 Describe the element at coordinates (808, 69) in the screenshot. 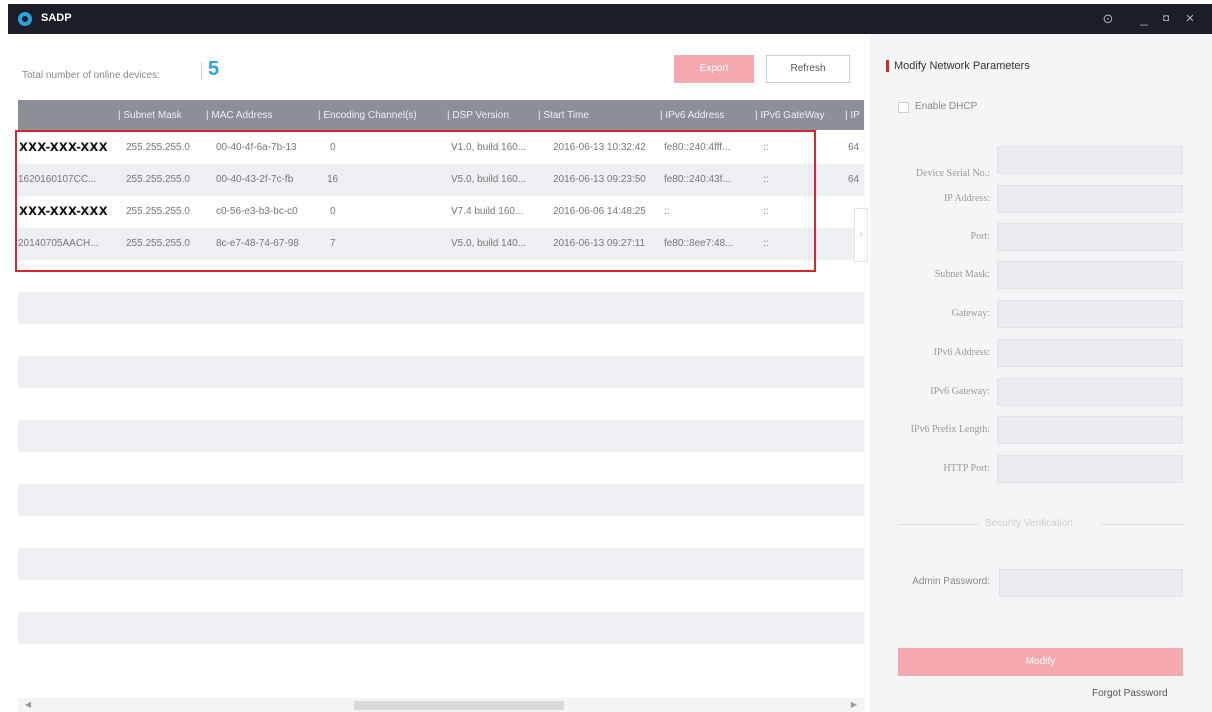

I see `refresh-button: Refresh` at that location.